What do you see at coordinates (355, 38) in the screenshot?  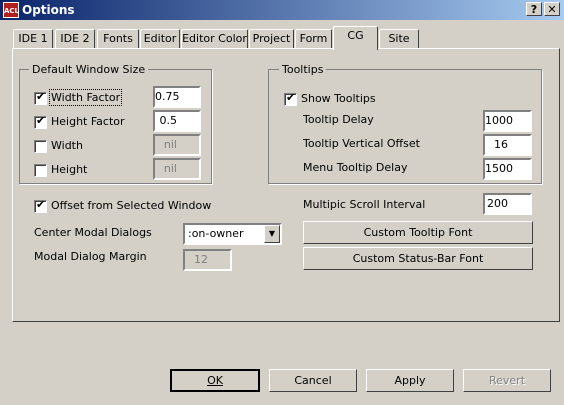 I see `tab-cg: CG` at bounding box center [355, 38].